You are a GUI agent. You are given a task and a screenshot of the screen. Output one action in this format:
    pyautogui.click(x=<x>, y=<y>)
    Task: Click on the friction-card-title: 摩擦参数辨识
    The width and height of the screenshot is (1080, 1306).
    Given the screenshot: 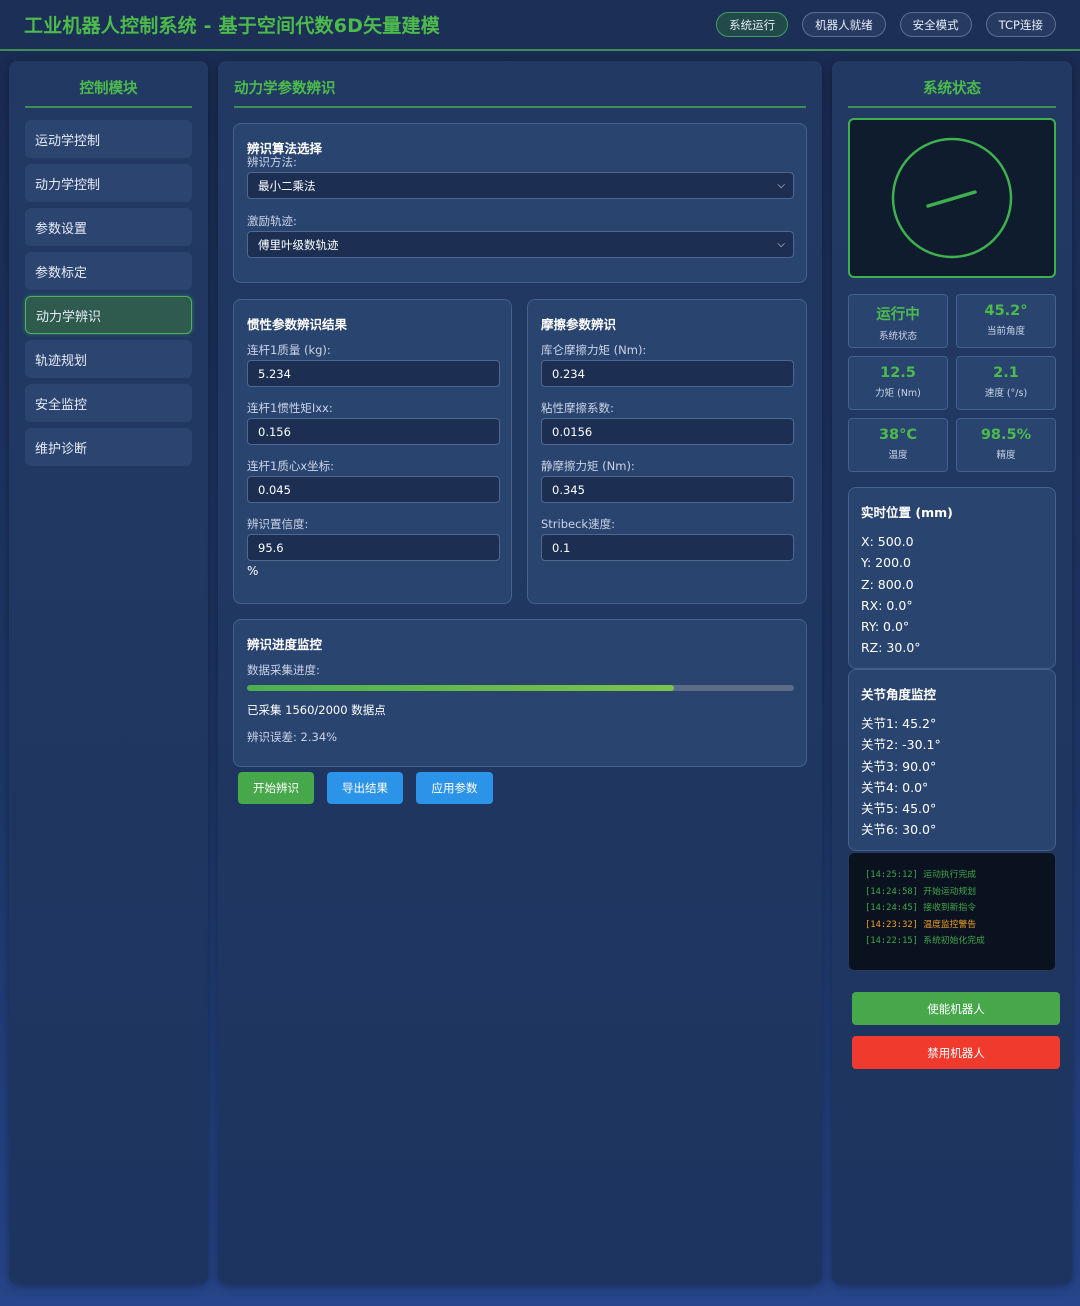 What is the action you would take?
    pyautogui.click(x=579, y=324)
    